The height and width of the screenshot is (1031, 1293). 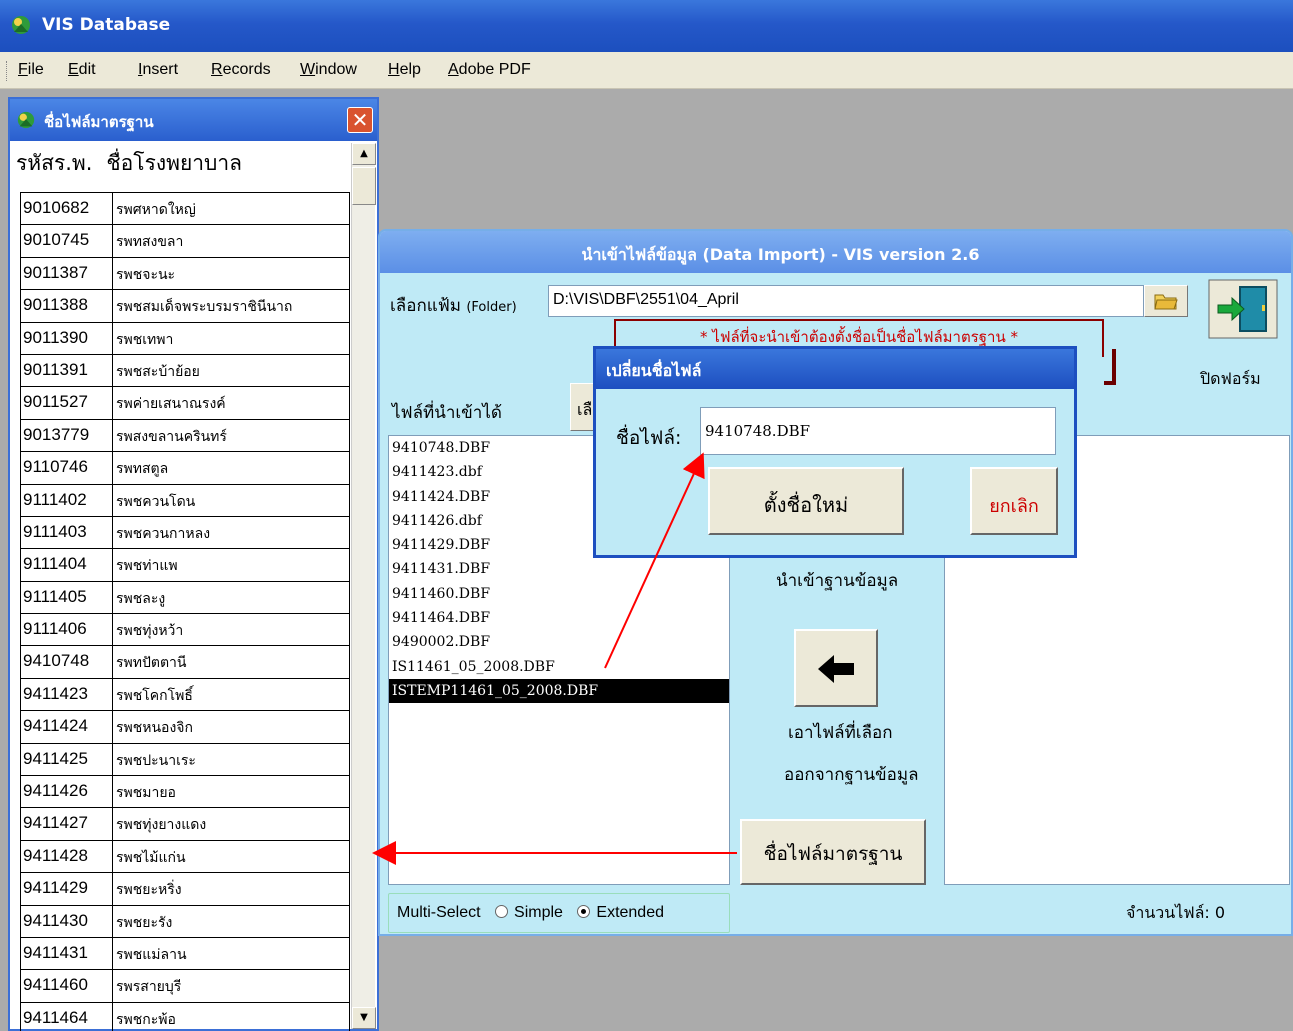 What do you see at coordinates (1166, 301) in the screenshot?
I see `open-folder-icon` at bounding box center [1166, 301].